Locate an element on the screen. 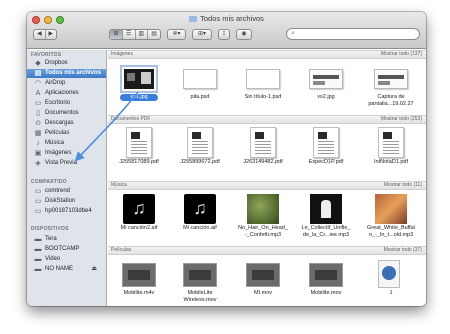 This screenshot has width=450, height=334. back-button: ◀ is located at coordinates (40, 34).